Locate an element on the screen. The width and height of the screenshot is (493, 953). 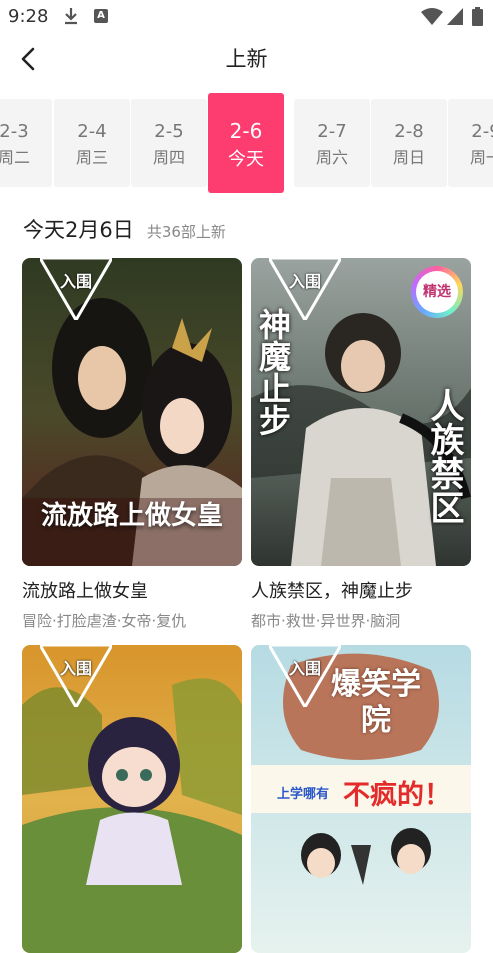
tab-date: 2-6 is located at coordinates (246, 131).